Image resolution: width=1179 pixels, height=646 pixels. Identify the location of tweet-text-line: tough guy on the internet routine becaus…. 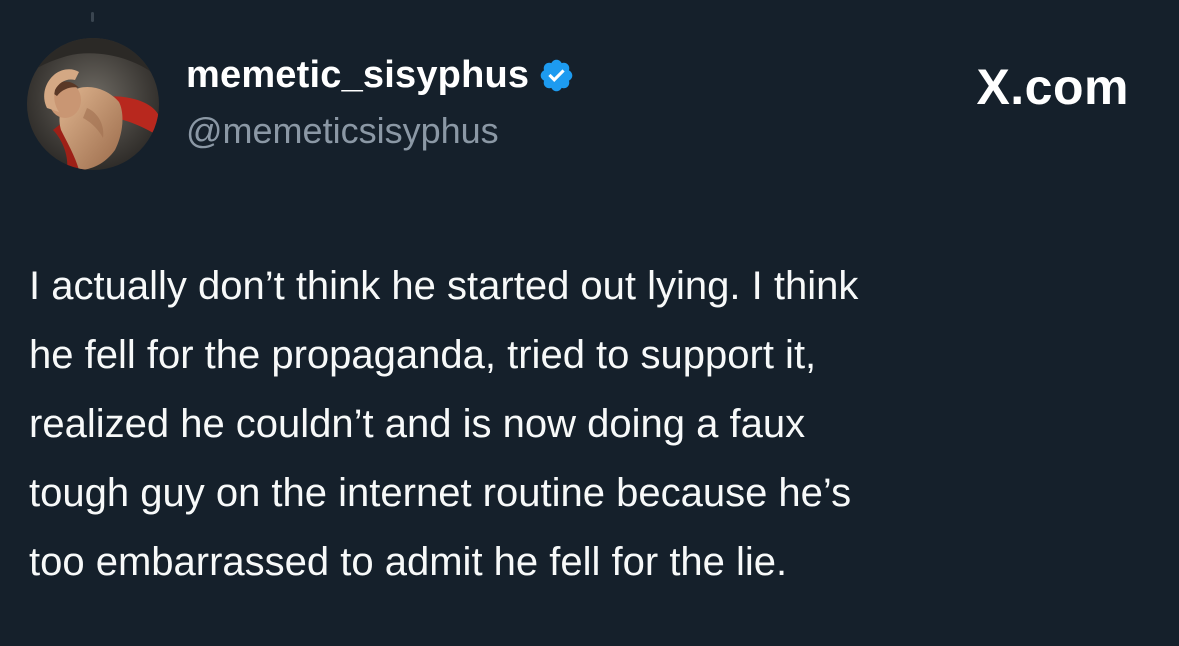
(440, 493).